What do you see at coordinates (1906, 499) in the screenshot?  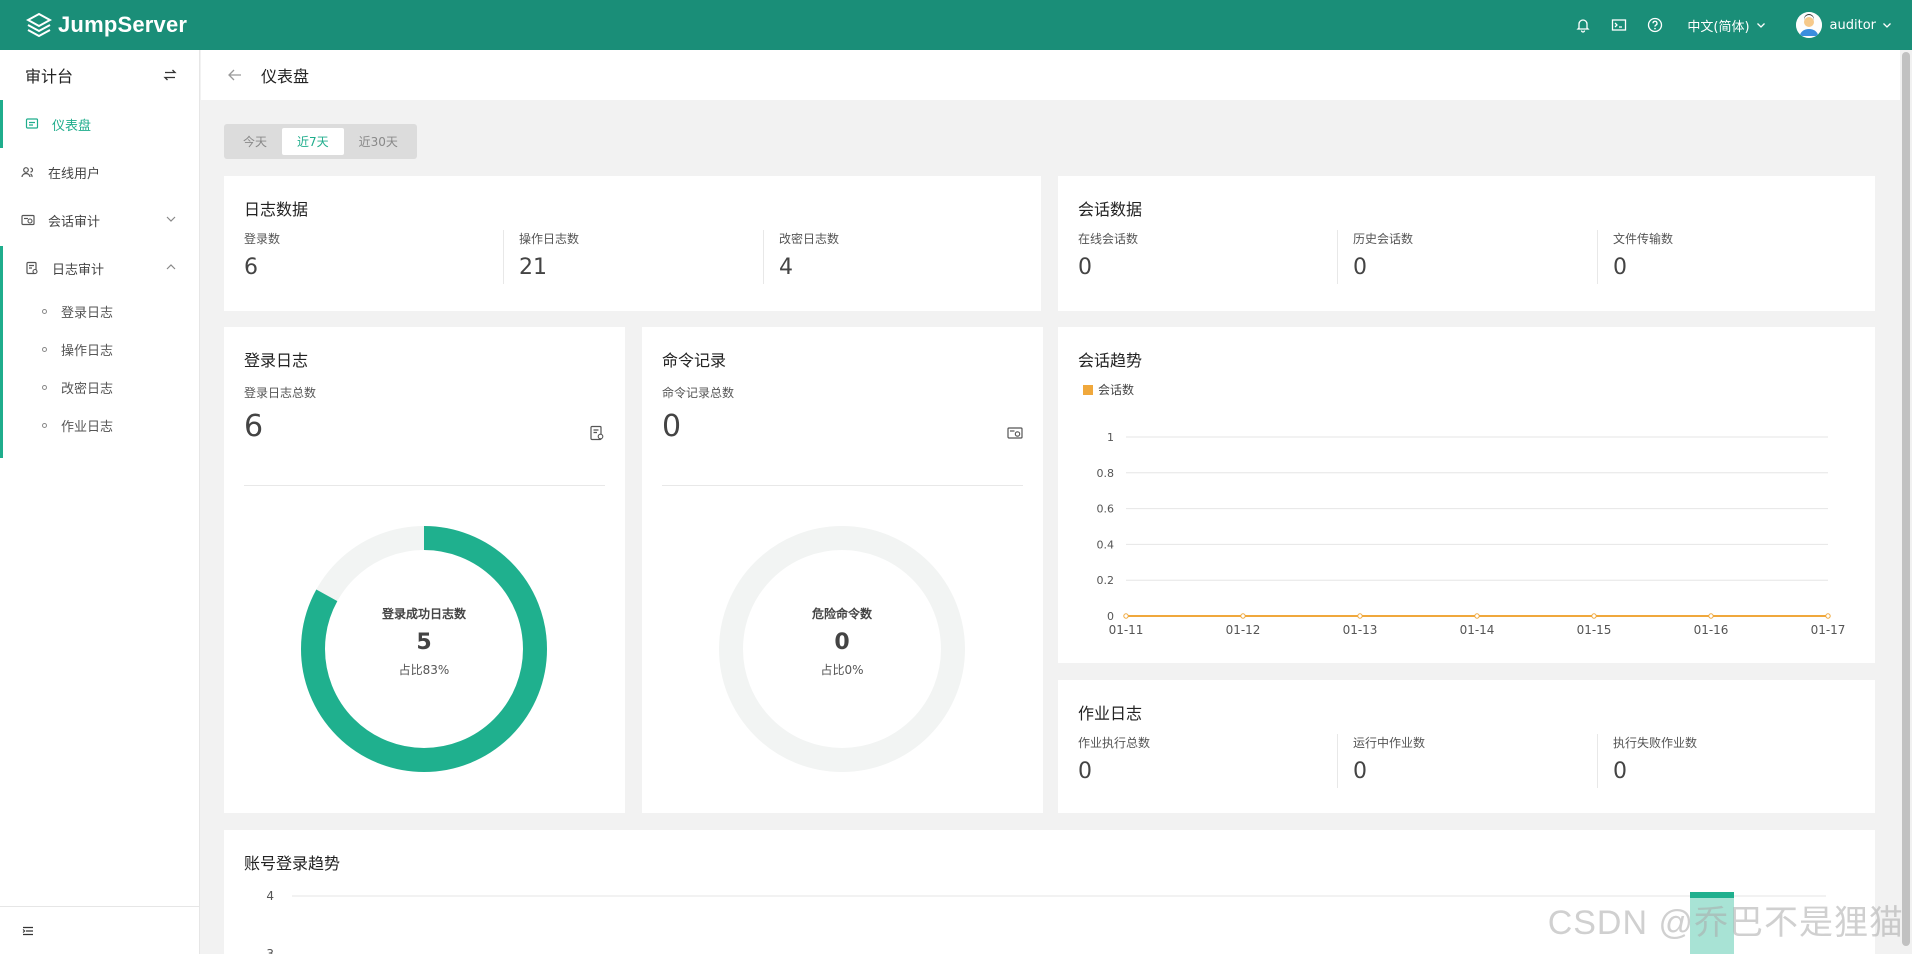 I see `scrollbar-thumb` at bounding box center [1906, 499].